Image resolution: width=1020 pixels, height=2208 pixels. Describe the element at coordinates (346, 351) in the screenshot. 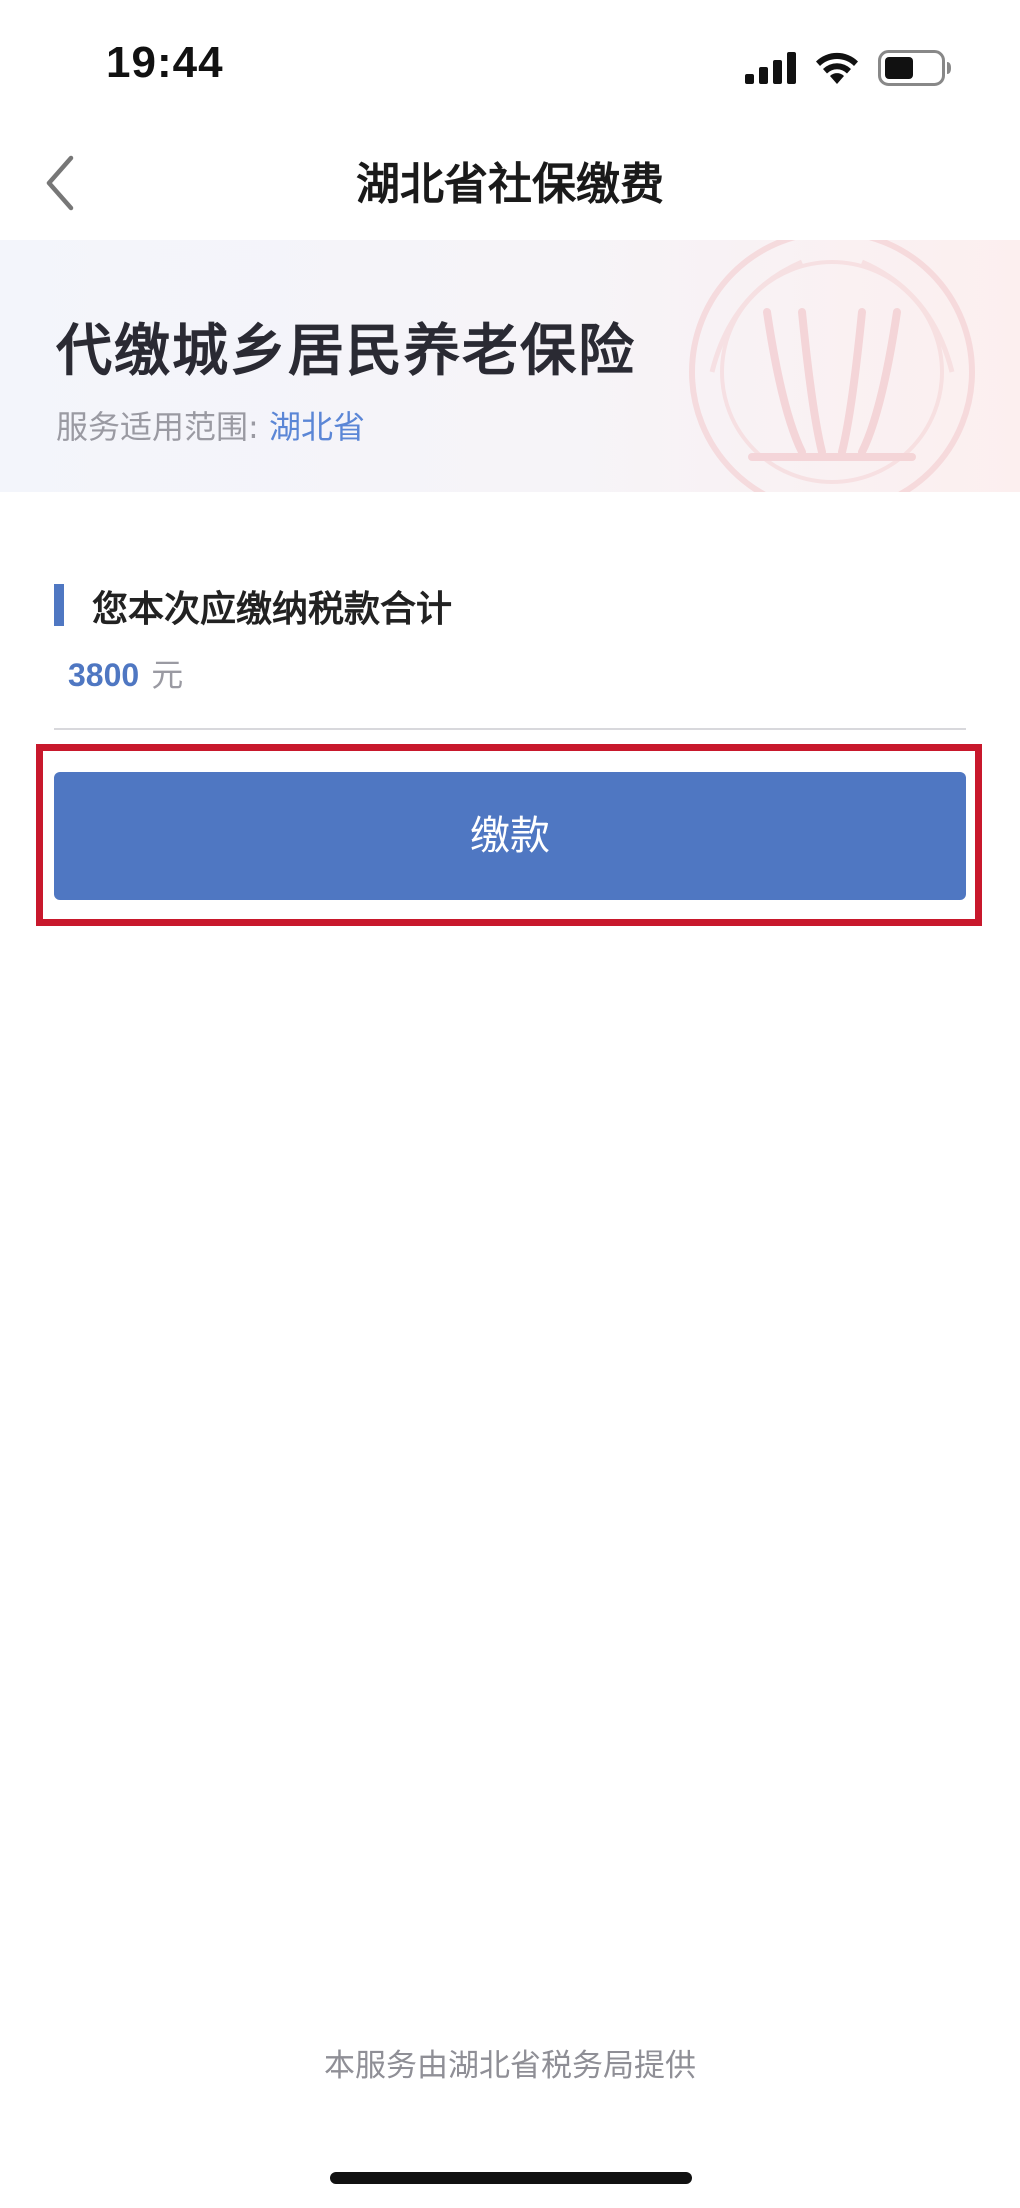

I see `service-title: 代缴城乡居民养老保险` at that location.